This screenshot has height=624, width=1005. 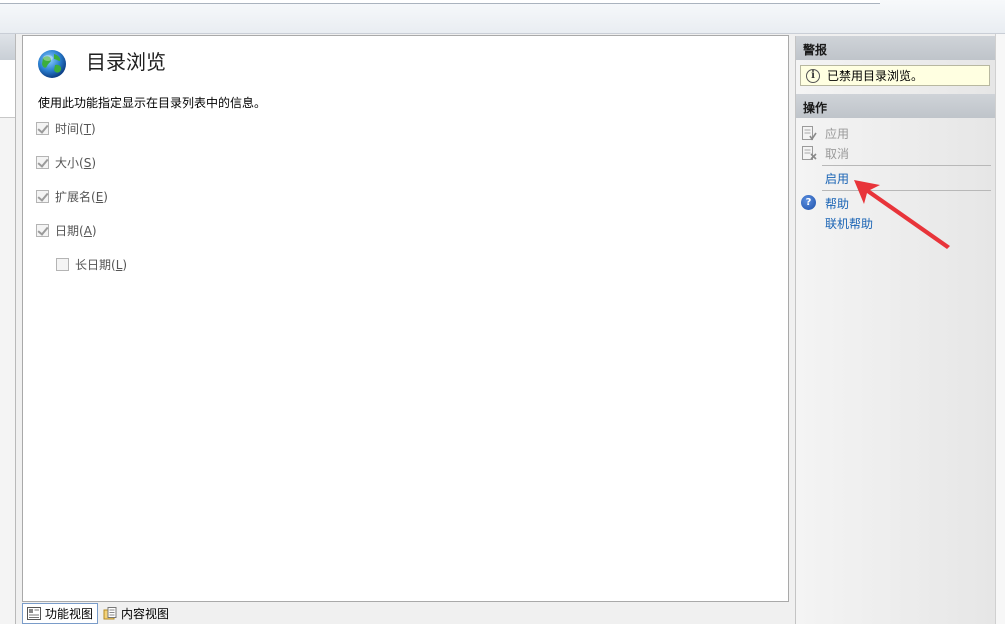 What do you see at coordinates (42, 162) in the screenshot?
I see `size-checkbox` at bounding box center [42, 162].